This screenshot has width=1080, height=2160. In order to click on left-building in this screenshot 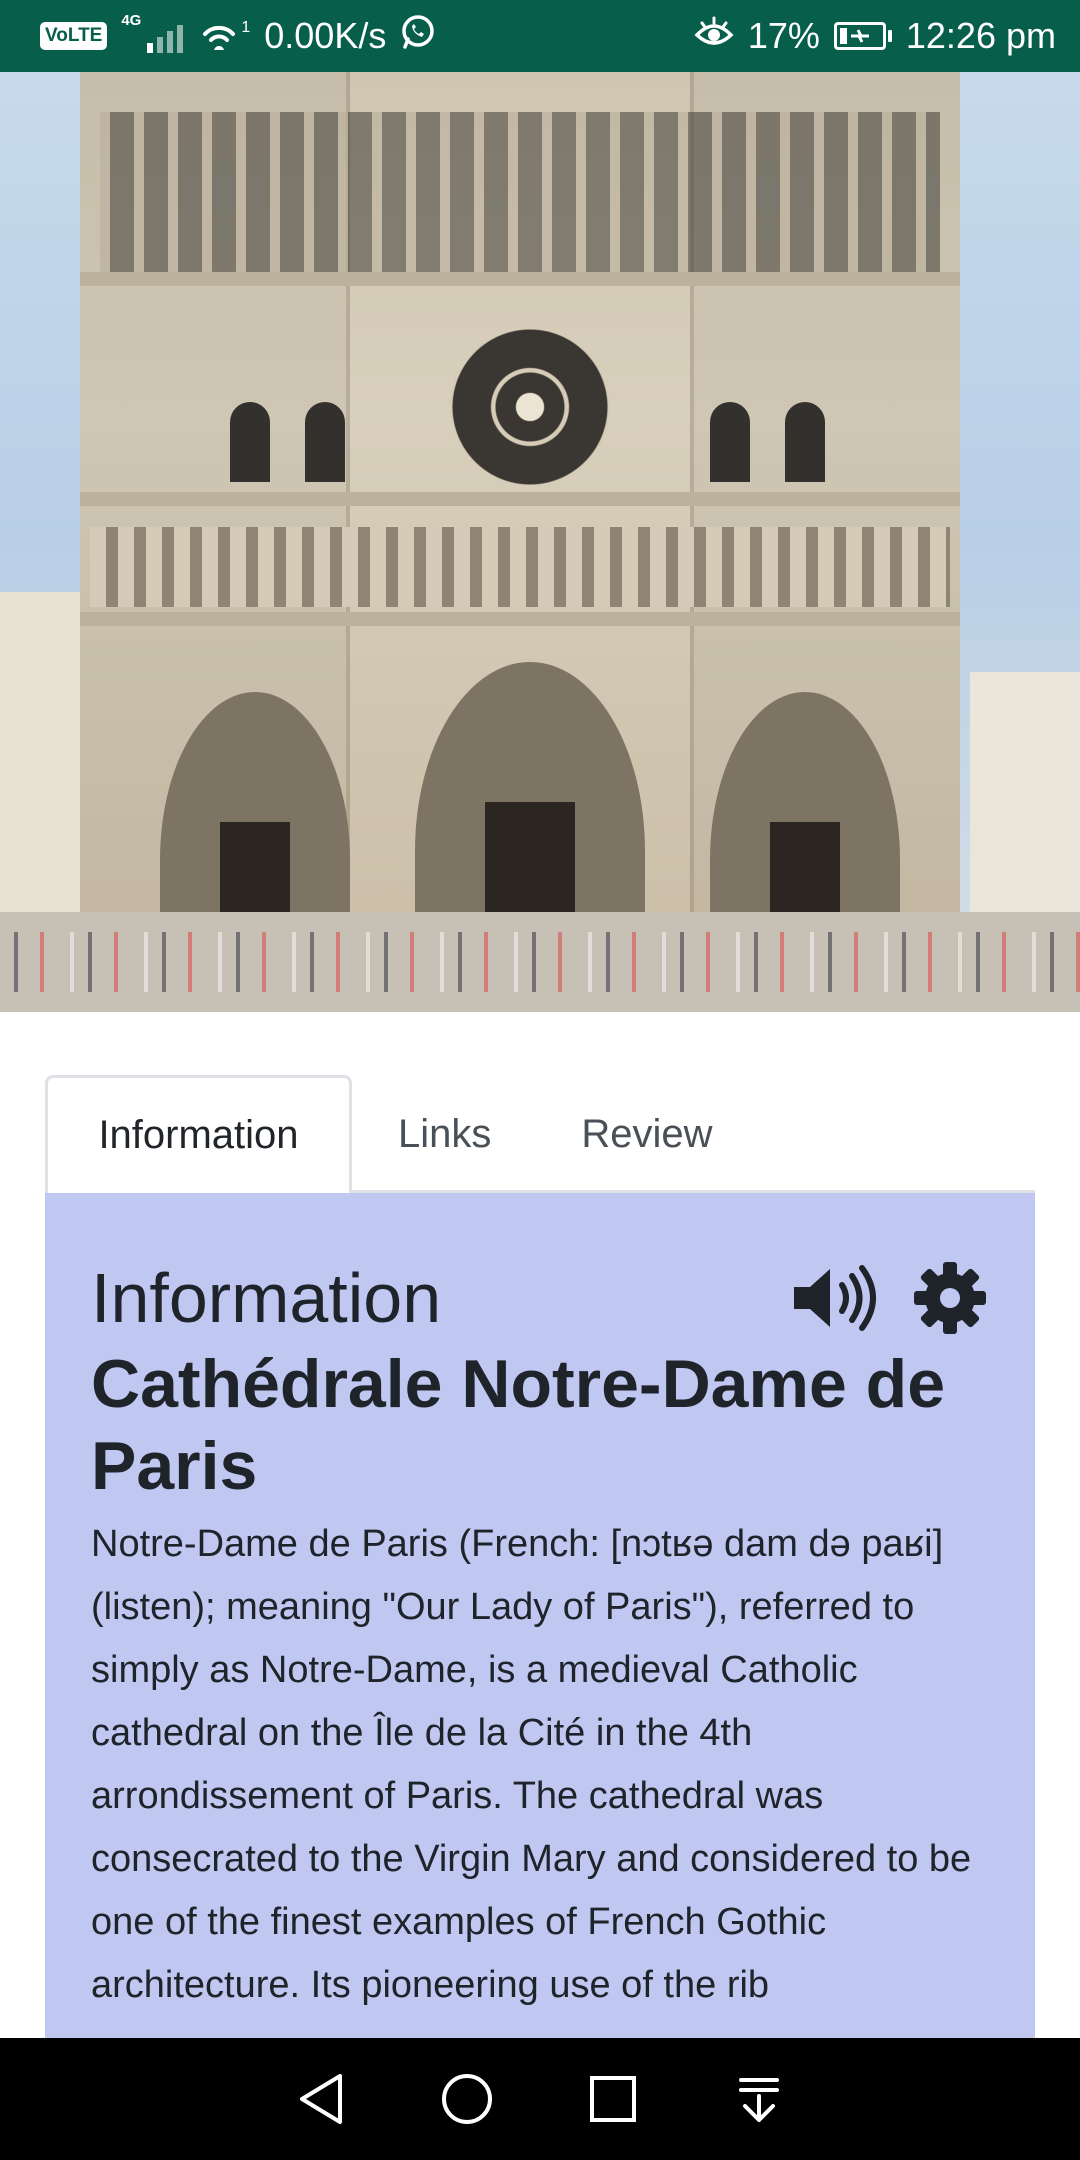, I will do `click(40, 757)`.